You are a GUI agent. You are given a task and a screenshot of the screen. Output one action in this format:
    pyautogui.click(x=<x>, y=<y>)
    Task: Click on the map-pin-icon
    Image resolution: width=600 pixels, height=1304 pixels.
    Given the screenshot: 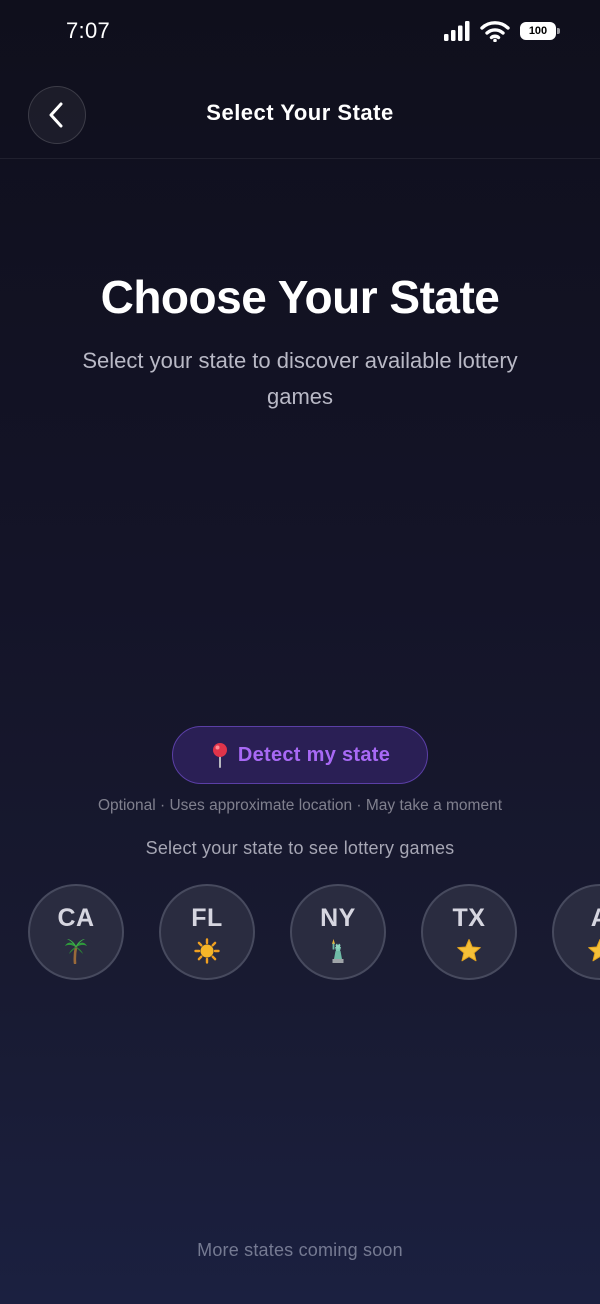 What is the action you would take?
    pyautogui.click(x=219, y=755)
    